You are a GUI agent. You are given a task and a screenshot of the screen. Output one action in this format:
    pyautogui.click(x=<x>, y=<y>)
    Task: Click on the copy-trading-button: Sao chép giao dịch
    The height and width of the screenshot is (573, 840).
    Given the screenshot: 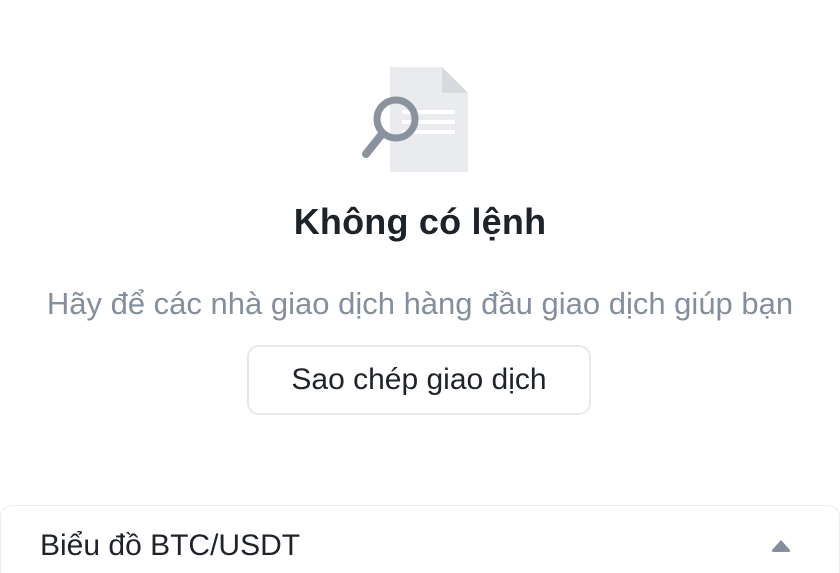 What is the action you would take?
    pyautogui.click(x=419, y=380)
    